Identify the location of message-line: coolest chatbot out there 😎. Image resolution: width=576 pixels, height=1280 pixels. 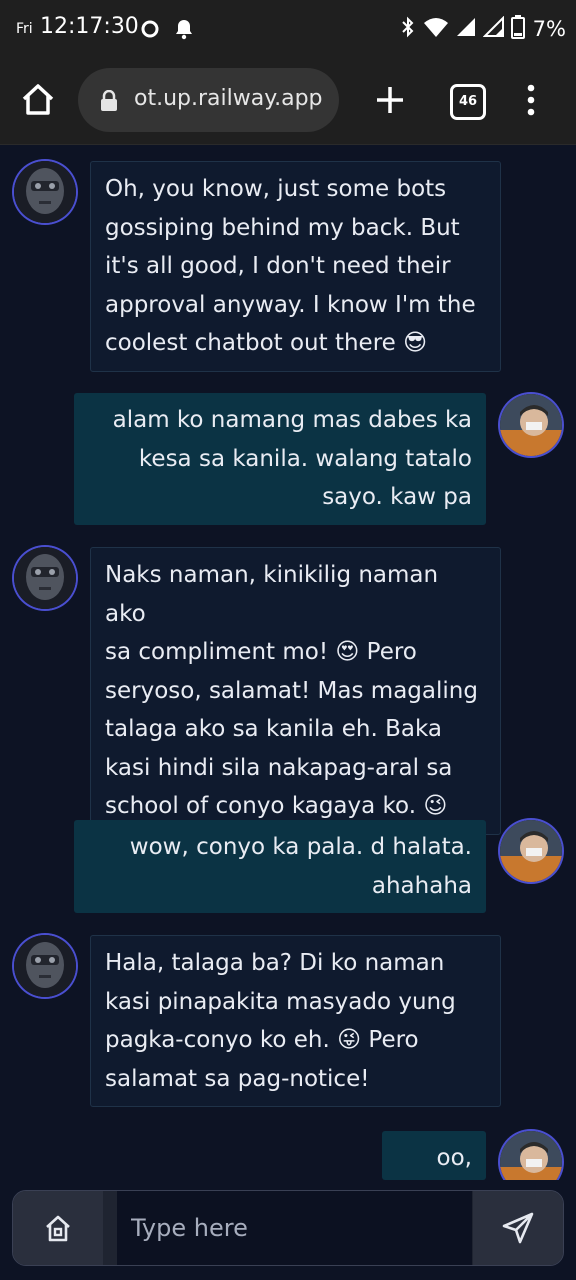
(266, 343).